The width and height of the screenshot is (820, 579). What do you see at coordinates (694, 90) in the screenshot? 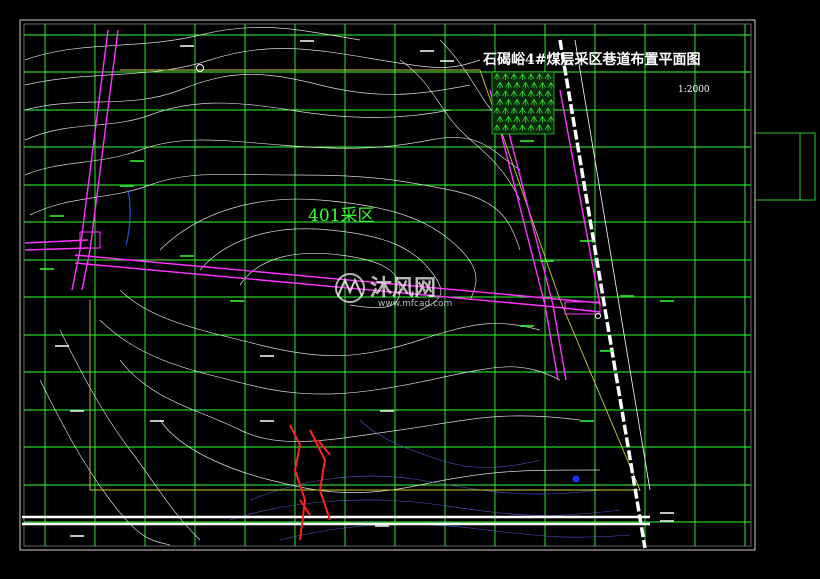
I see `drawing-scale: 1:2000` at bounding box center [694, 90].